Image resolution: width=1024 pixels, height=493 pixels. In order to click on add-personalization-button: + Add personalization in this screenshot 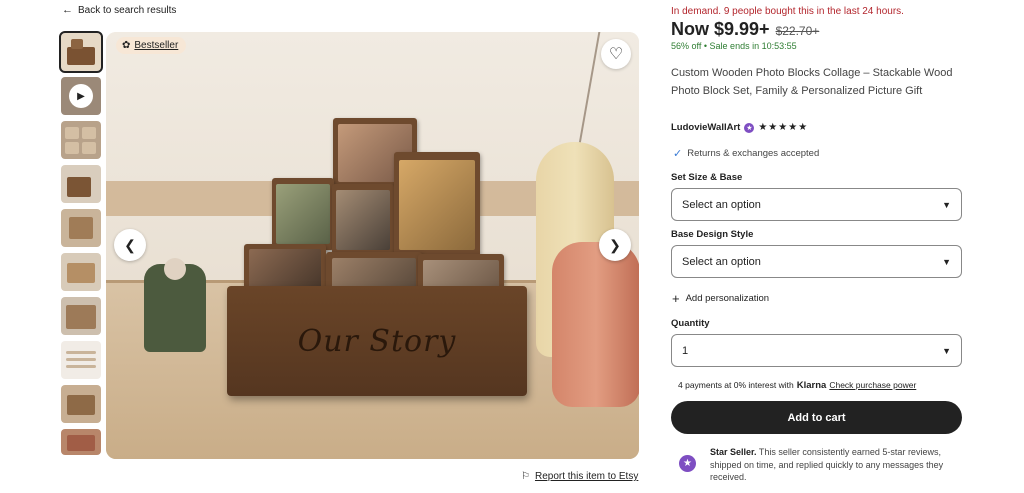, I will do `click(720, 298)`.